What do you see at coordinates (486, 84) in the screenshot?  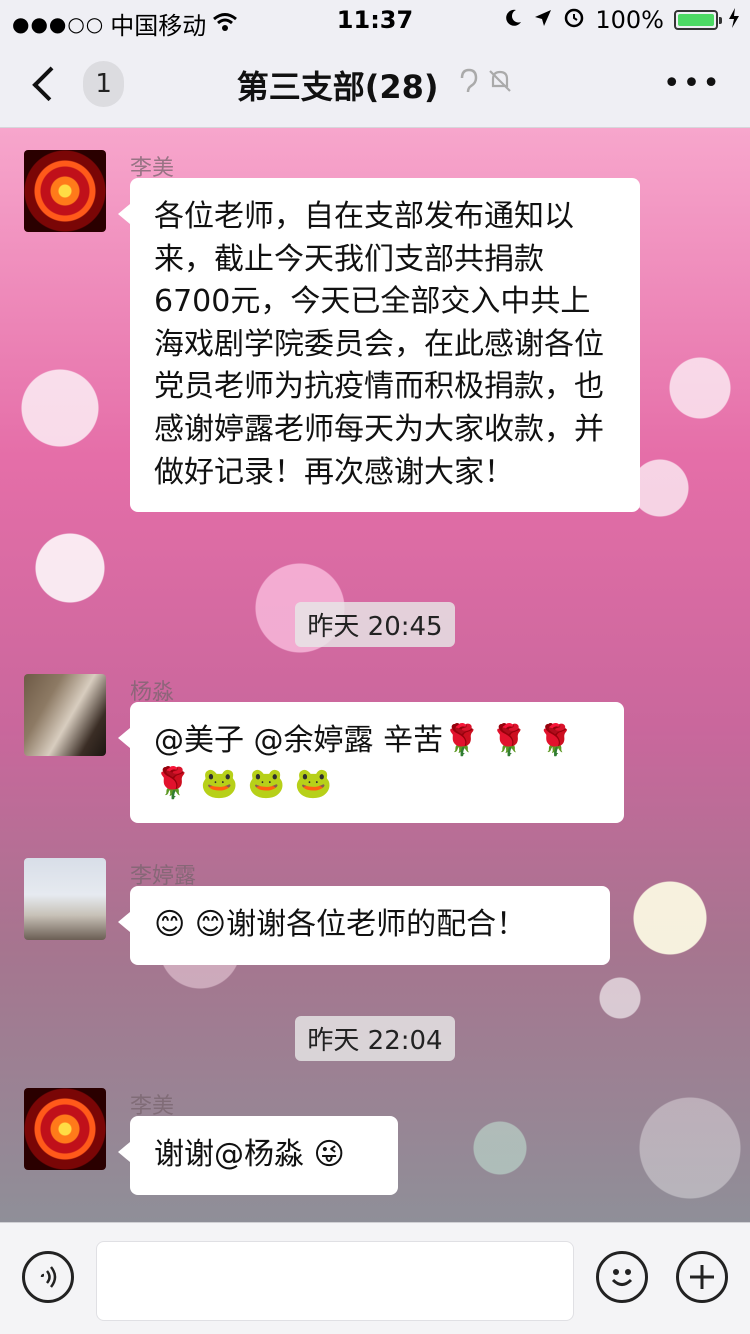 I see `chat-status-icons` at bounding box center [486, 84].